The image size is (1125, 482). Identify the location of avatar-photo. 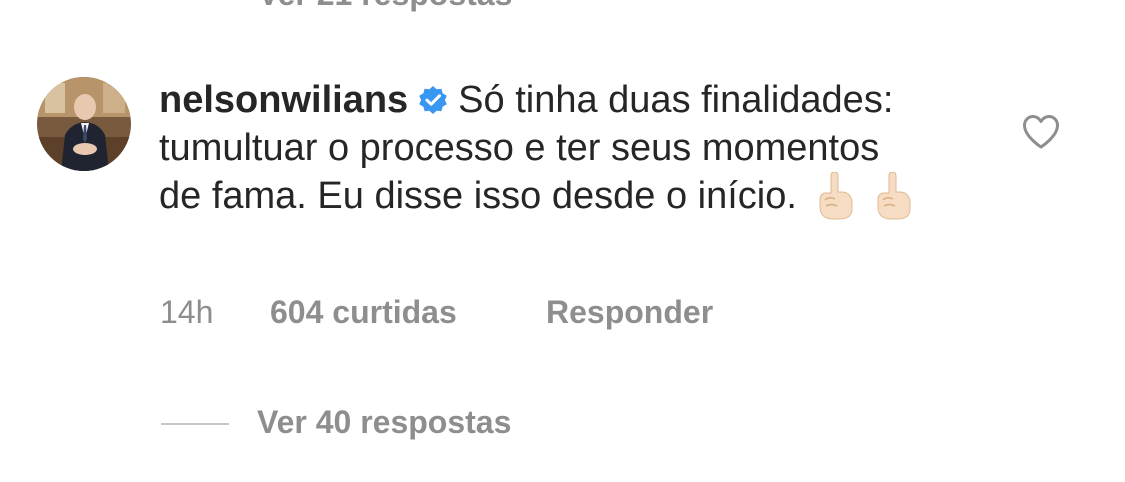
(84, 124).